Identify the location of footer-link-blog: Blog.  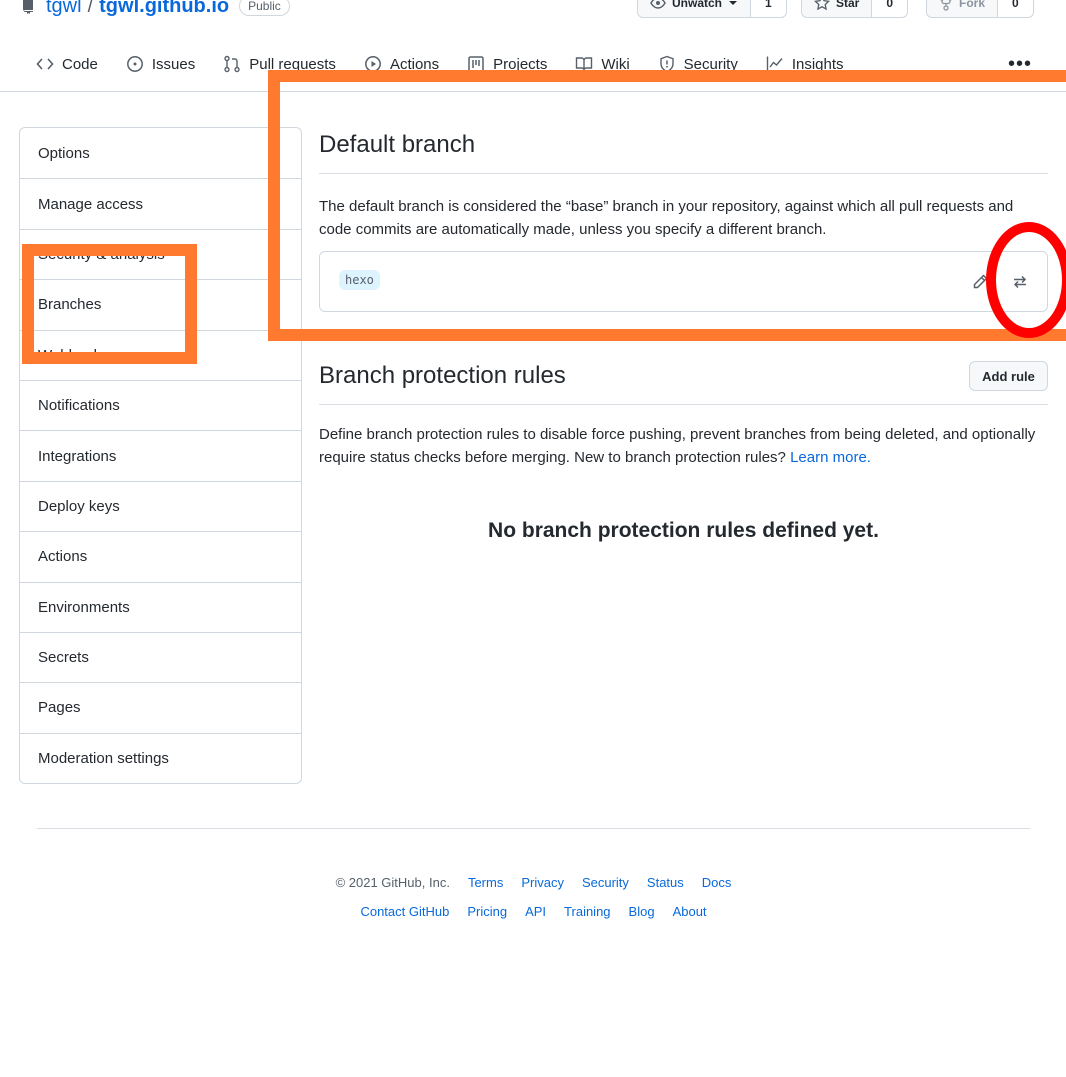
(642, 911).